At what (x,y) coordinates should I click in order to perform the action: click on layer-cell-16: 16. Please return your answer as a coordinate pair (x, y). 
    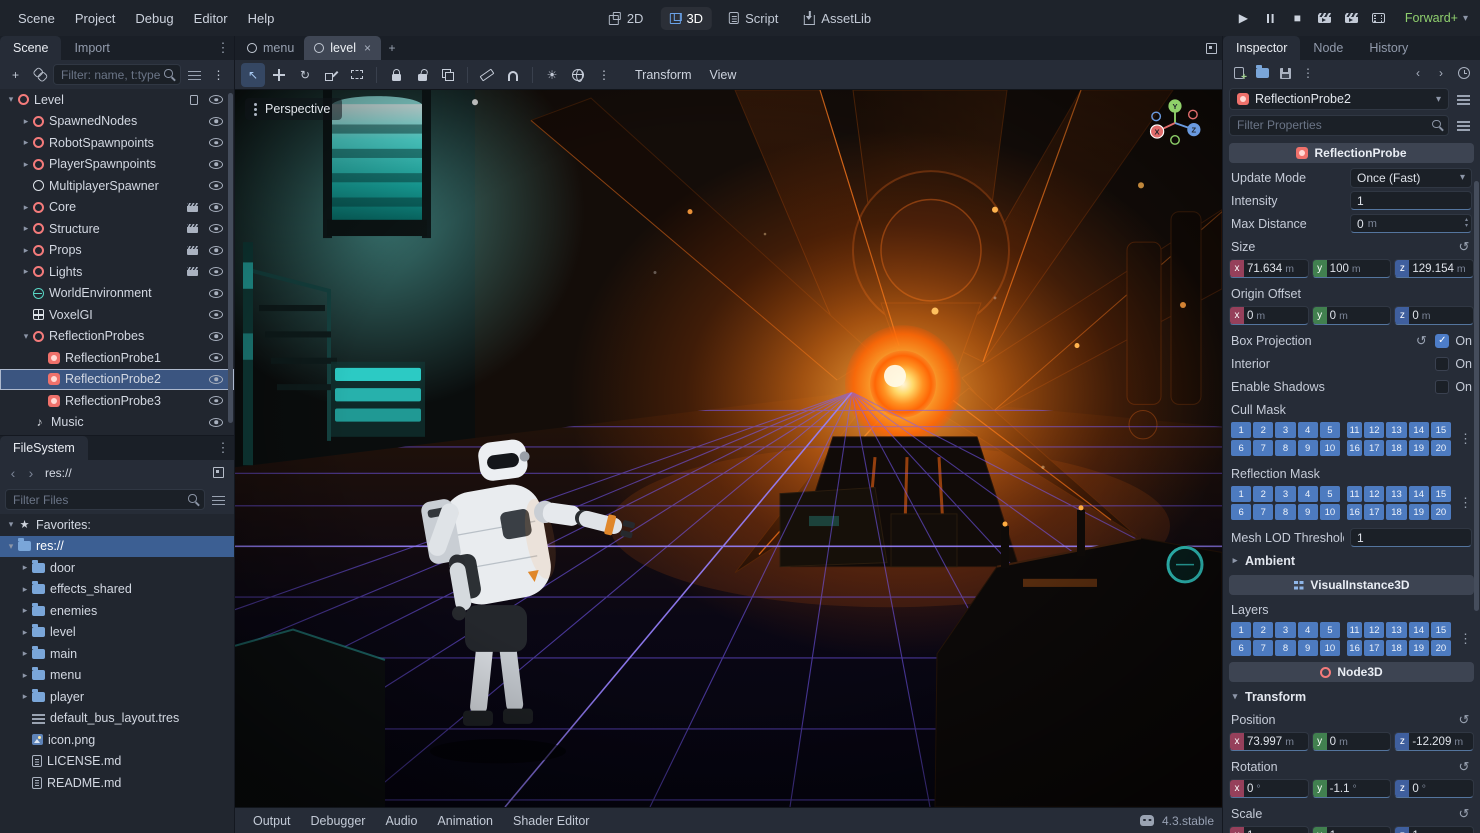
    Looking at the image, I should click on (1355, 648).